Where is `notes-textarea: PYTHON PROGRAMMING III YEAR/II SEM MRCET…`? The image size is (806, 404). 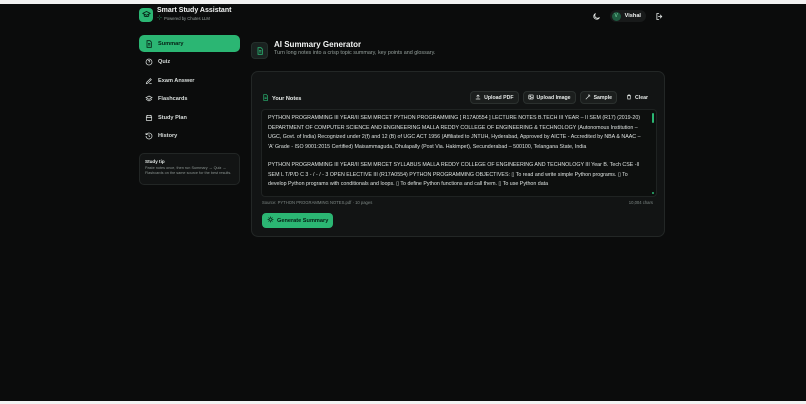
notes-textarea: PYTHON PROGRAMMING III YEAR/II SEM MRCET… is located at coordinates (459, 153).